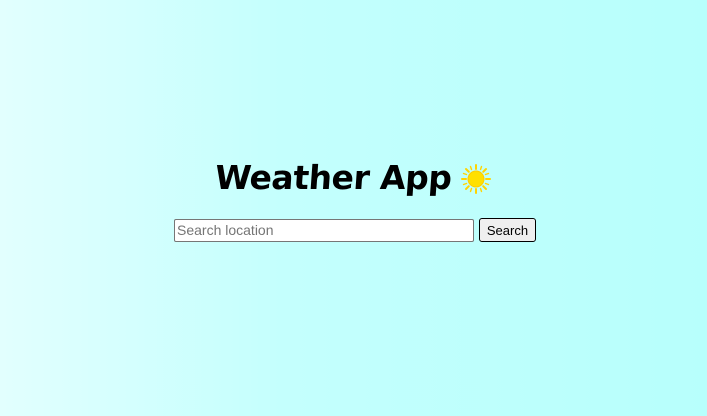  I want to click on sun-icon, so click(476, 179).